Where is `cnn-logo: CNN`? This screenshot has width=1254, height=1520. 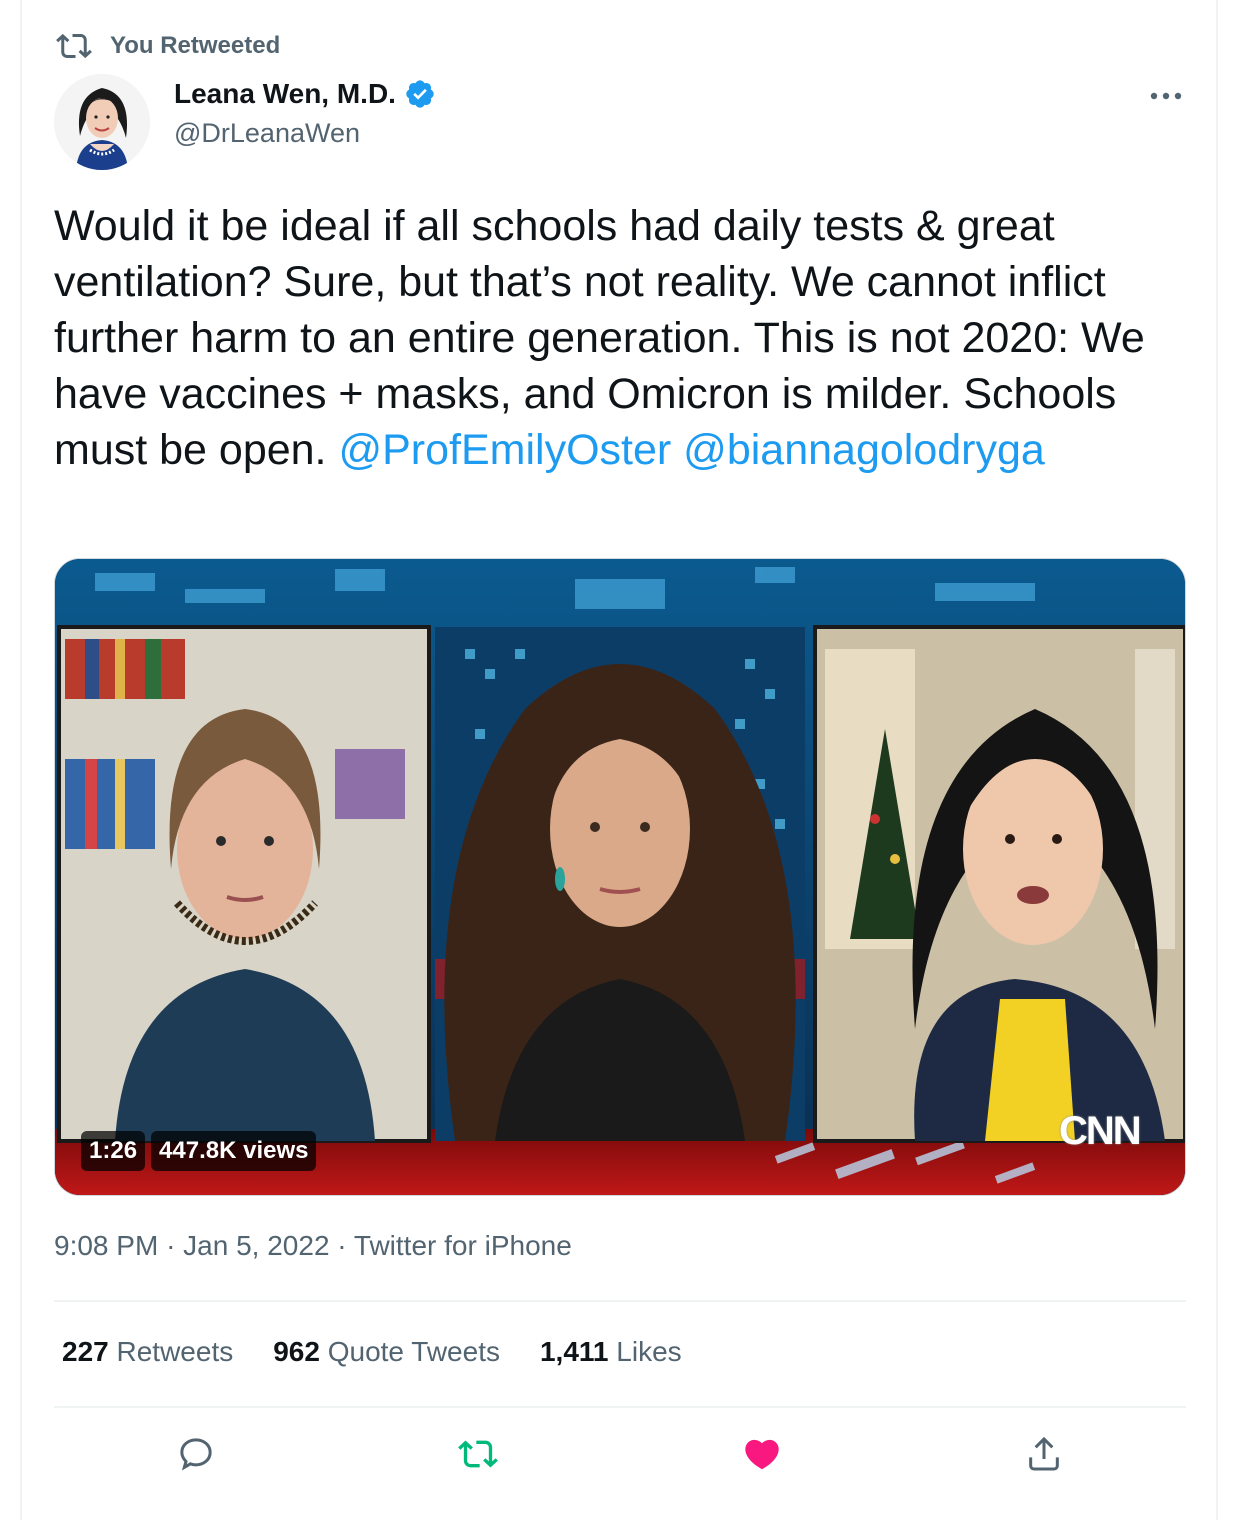 cnn-logo: CNN is located at coordinates (1100, 1131).